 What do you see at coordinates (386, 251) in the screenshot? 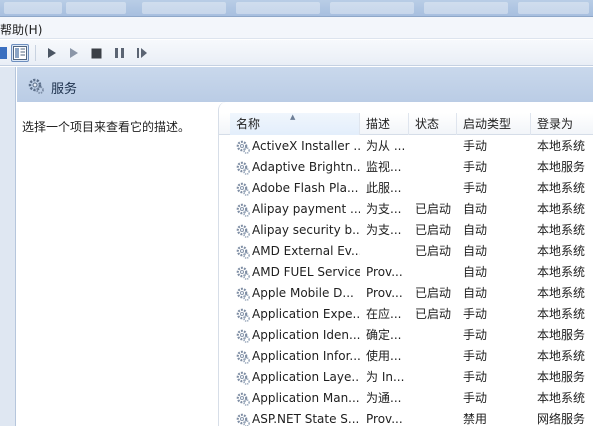
I see `service-description` at bounding box center [386, 251].